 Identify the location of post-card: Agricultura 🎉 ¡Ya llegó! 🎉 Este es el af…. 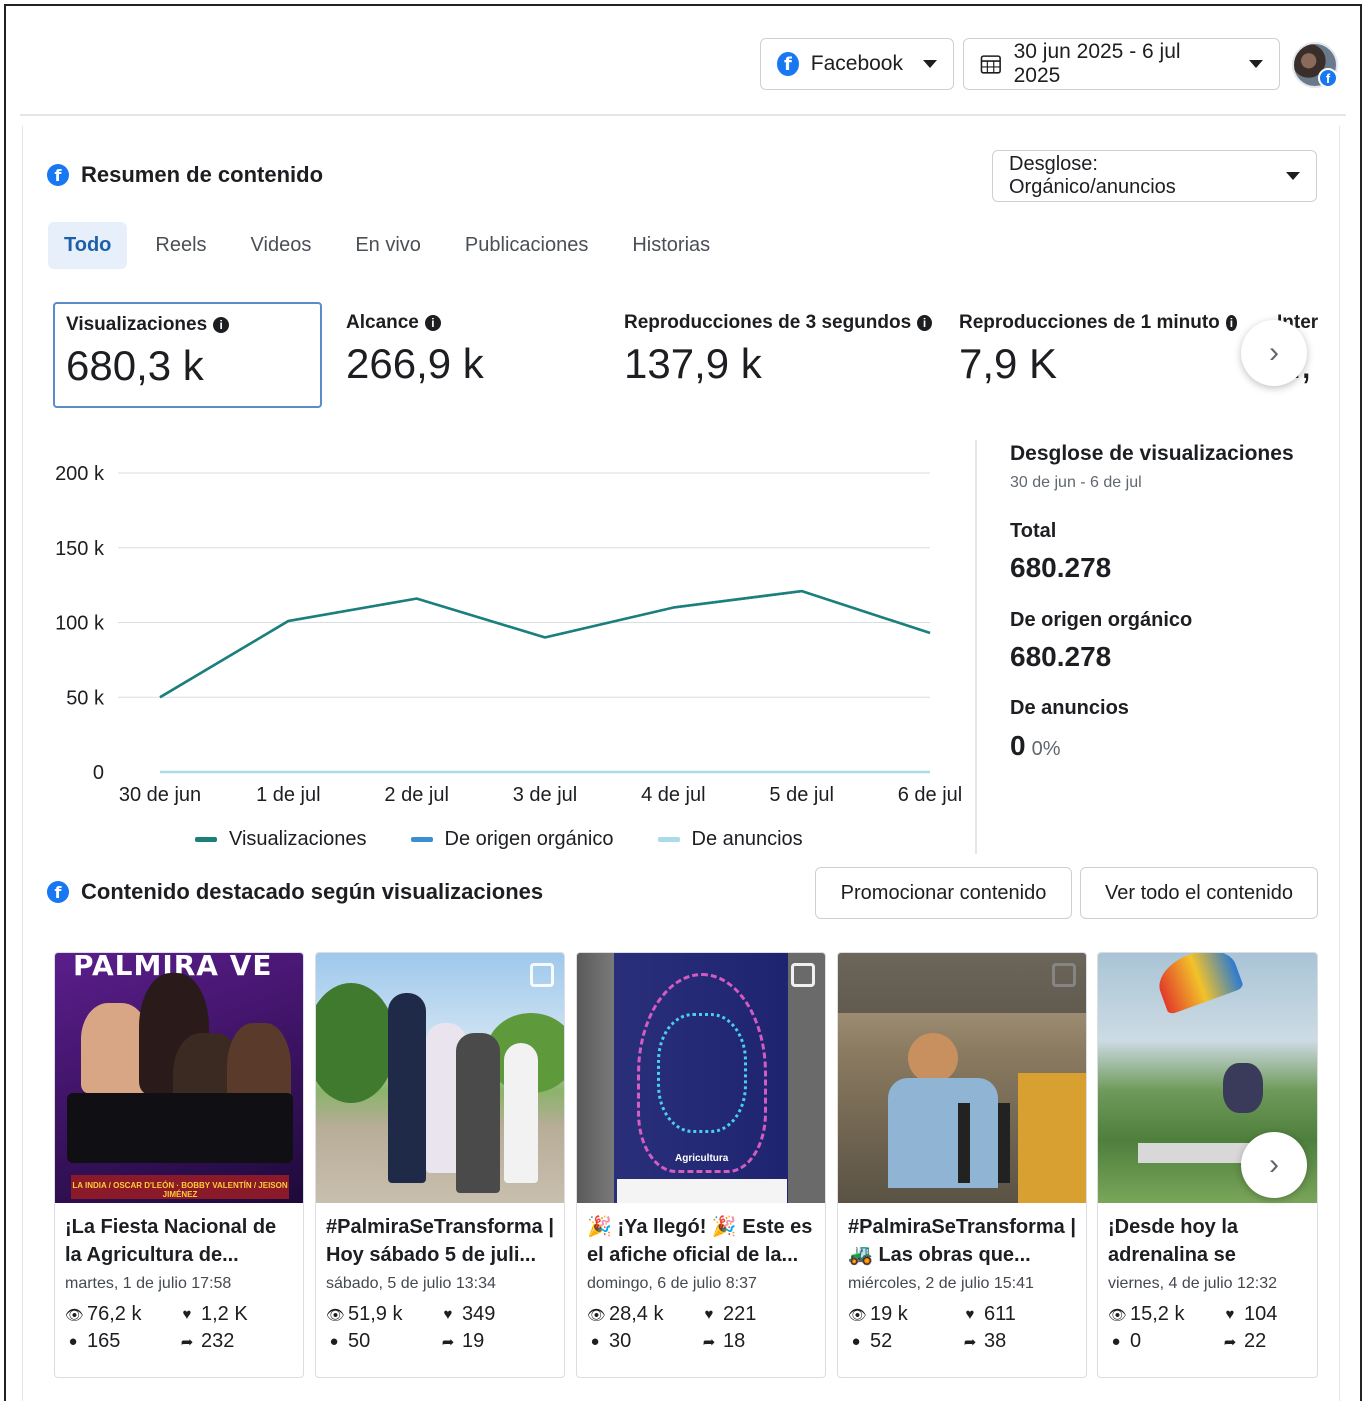
(701, 1165).